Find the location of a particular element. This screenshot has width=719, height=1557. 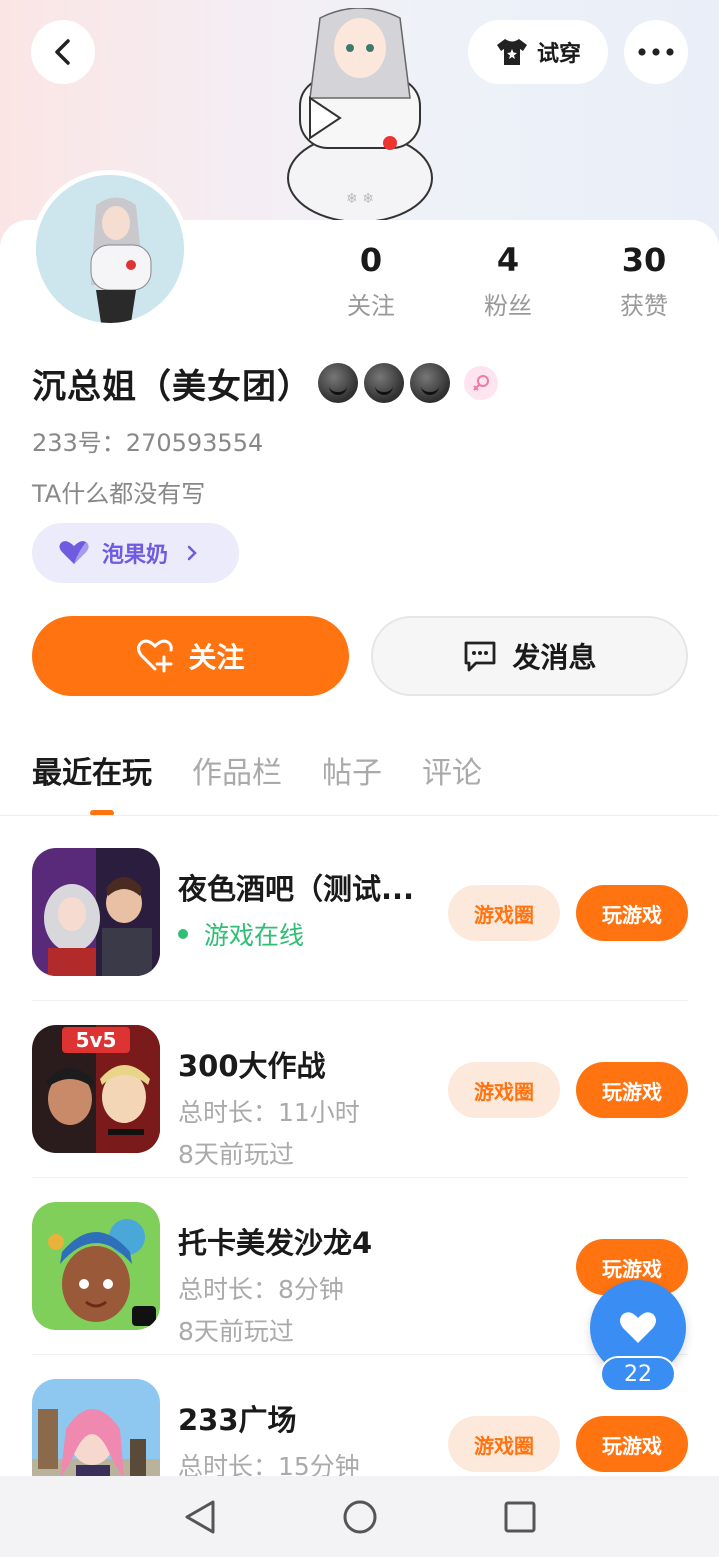

try-on-label: 试穿 is located at coordinates (558, 54).